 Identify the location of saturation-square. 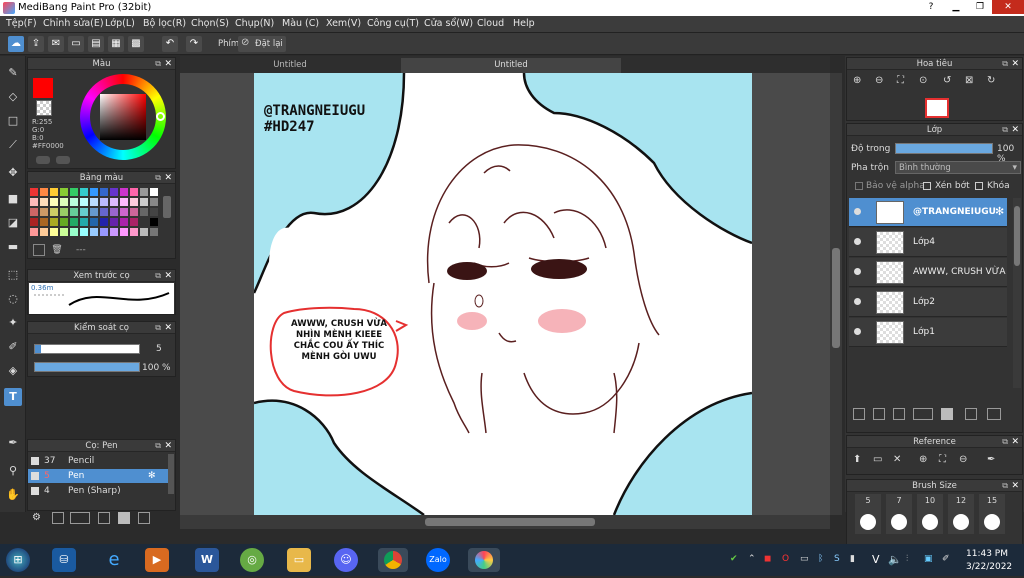
(123, 117).